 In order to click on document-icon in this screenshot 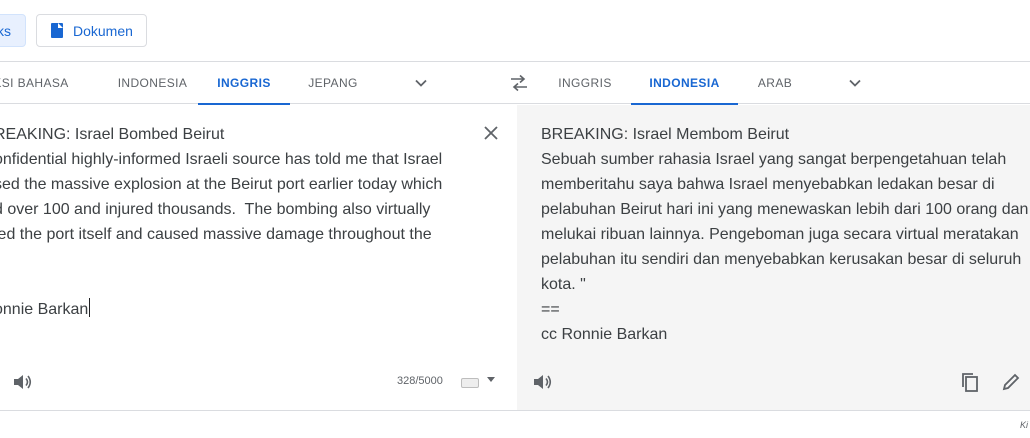, I will do `click(57, 30)`.